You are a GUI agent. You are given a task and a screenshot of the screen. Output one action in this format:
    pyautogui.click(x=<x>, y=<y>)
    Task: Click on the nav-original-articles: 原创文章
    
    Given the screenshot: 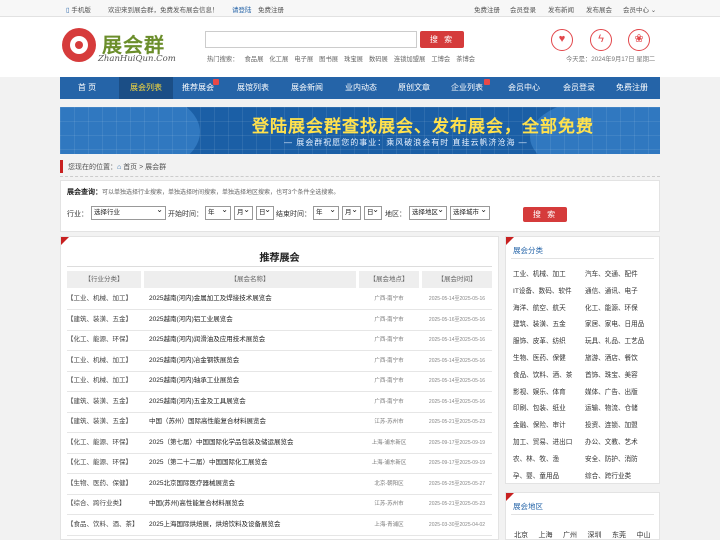 What is the action you would take?
    pyautogui.click(x=414, y=88)
    